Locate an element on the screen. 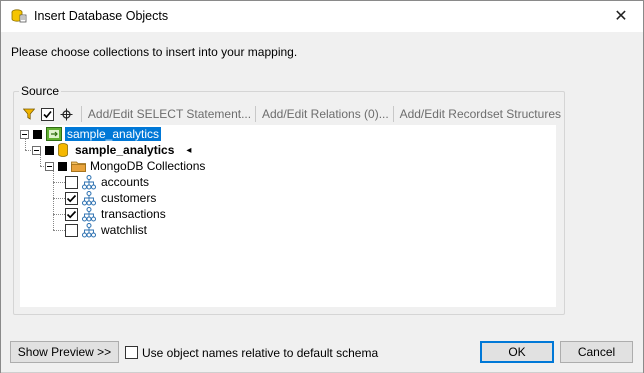 The width and height of the screenshot is (644, 373). show-preview-button: Show Preview >> is located at coordinates (64, 352).